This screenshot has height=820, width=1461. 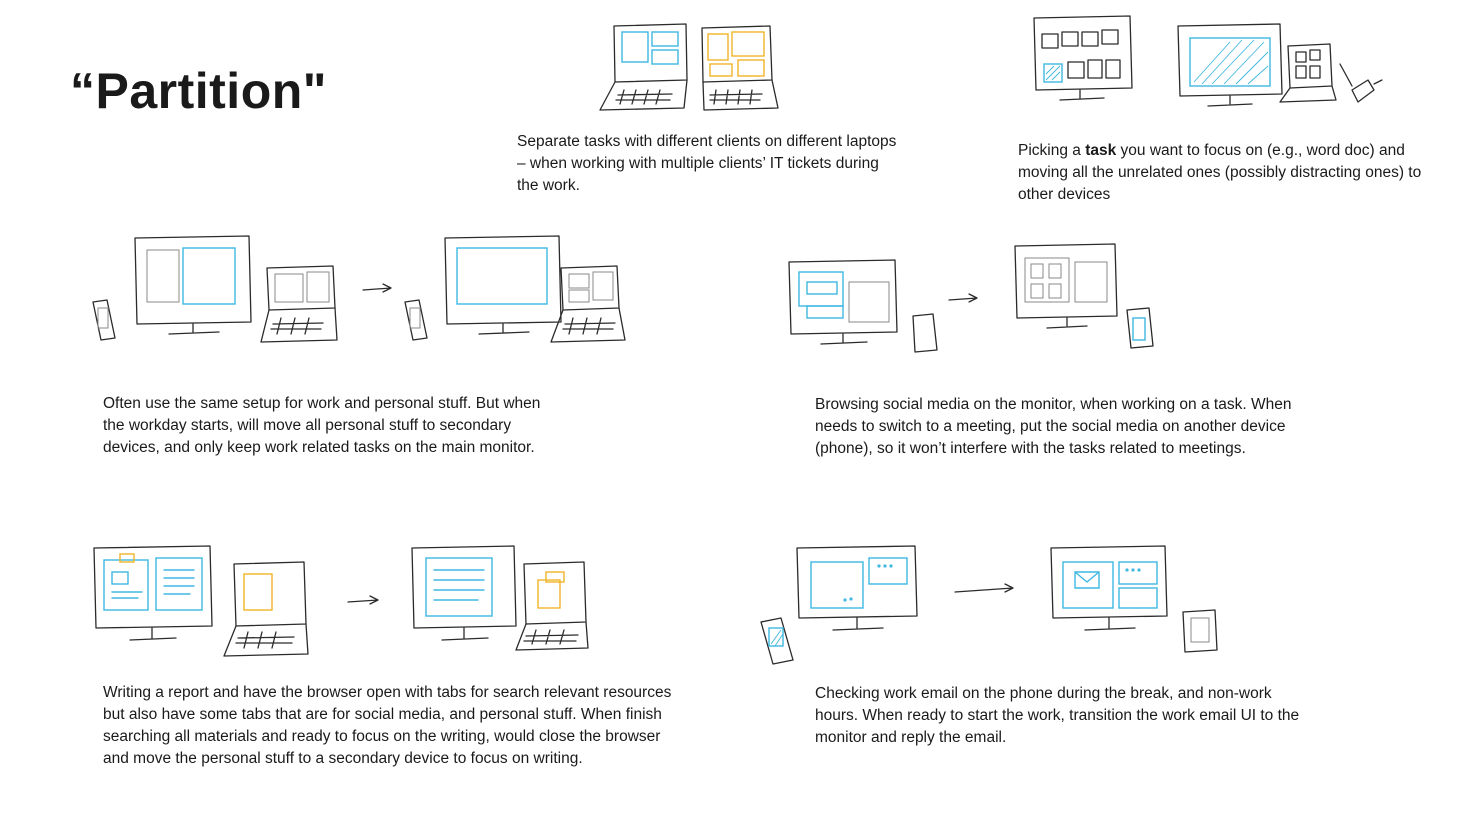 I want to click on sketch-report, so click(x=341, y=601).